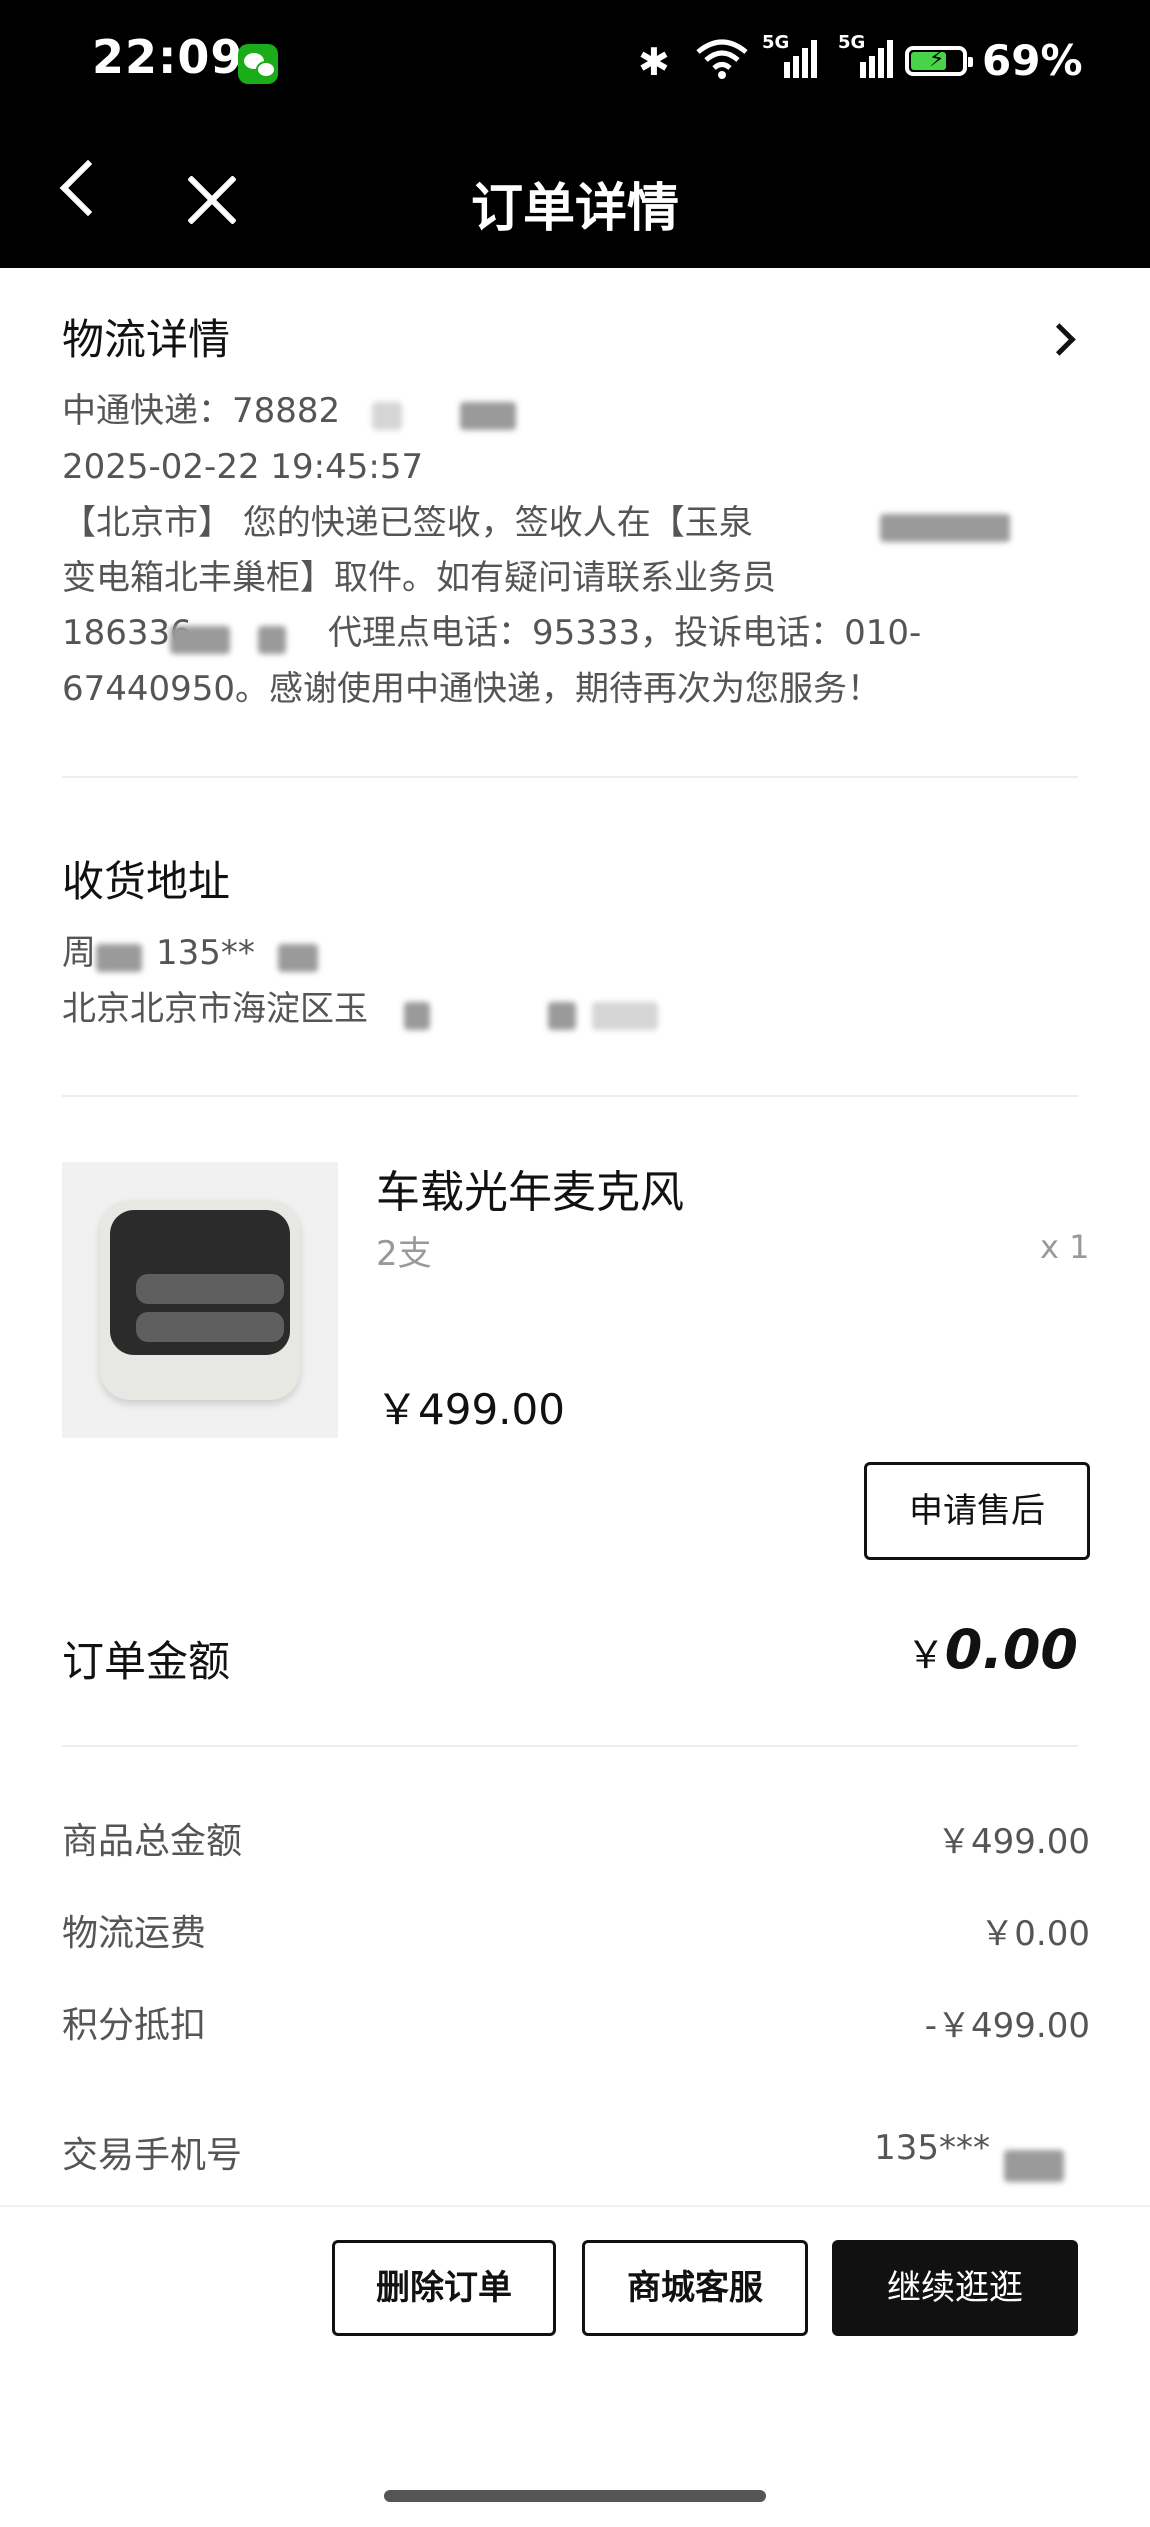 The width and height of the screenshot is (1150, 2527). What do you see at coordinates (939, 61) in the screenshot?
I see `battery-icon: ⚡` at bounding box center [939, 61].